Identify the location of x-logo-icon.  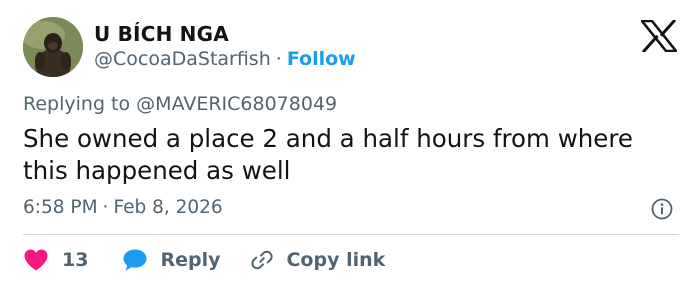
(659, 36).